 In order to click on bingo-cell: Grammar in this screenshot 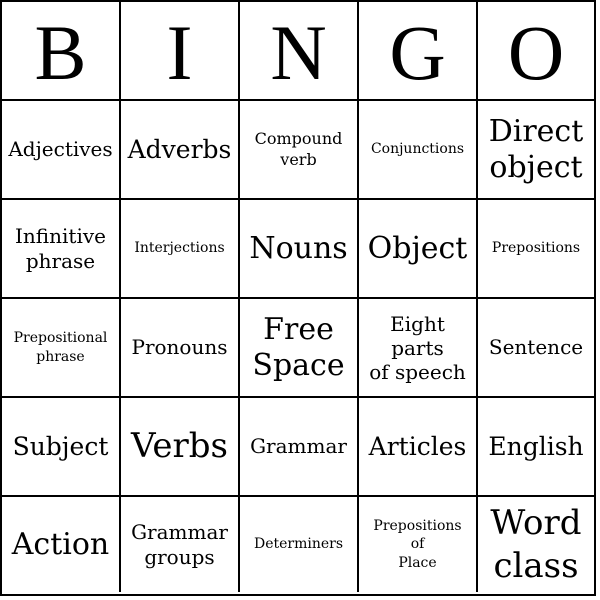, I will do `click(299, 447)`.